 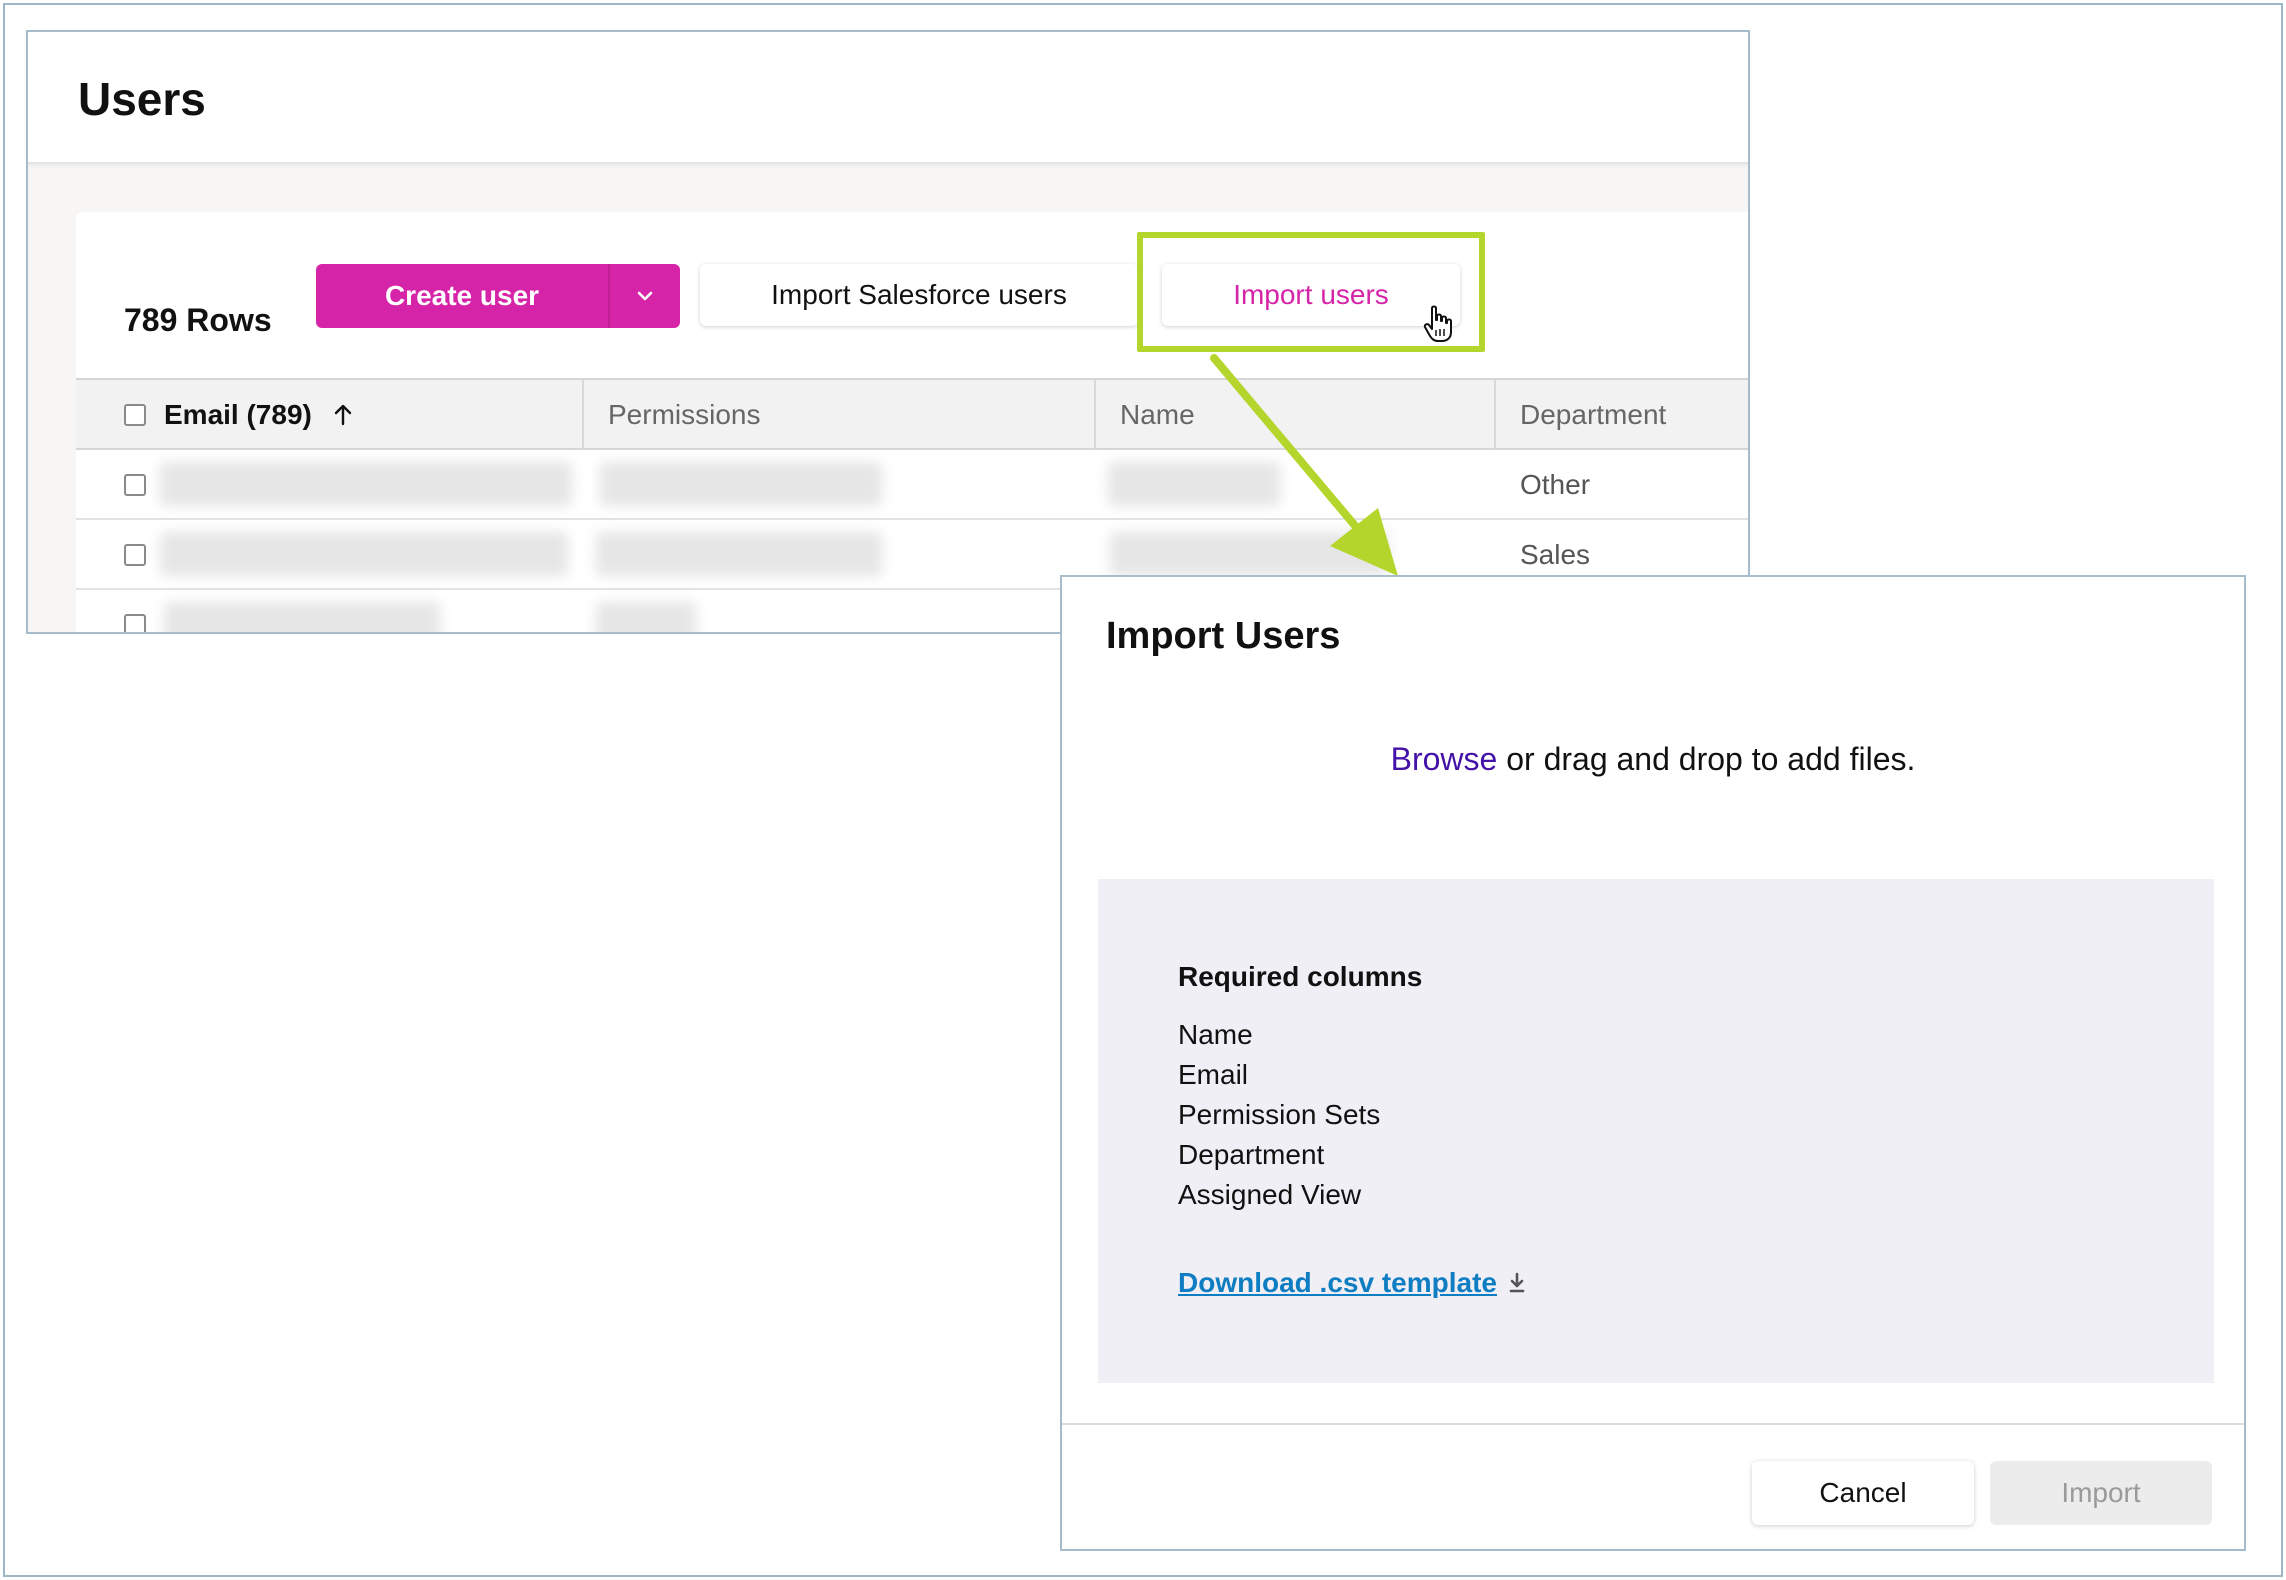 I want to click on import-salesforce-users-button: Import Salesforce users, so click(x=919, y=295).